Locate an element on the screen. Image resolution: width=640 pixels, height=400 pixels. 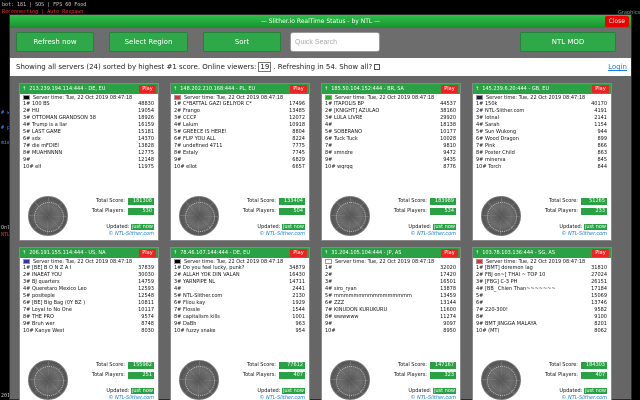
player-score: 1544 is located at coordinates (298, 310).